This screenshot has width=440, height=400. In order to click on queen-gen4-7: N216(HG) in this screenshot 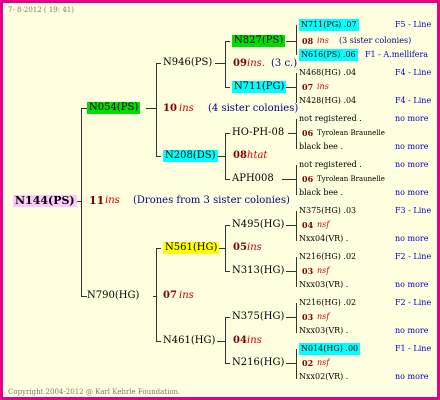, I will do `click(258, 363)`.